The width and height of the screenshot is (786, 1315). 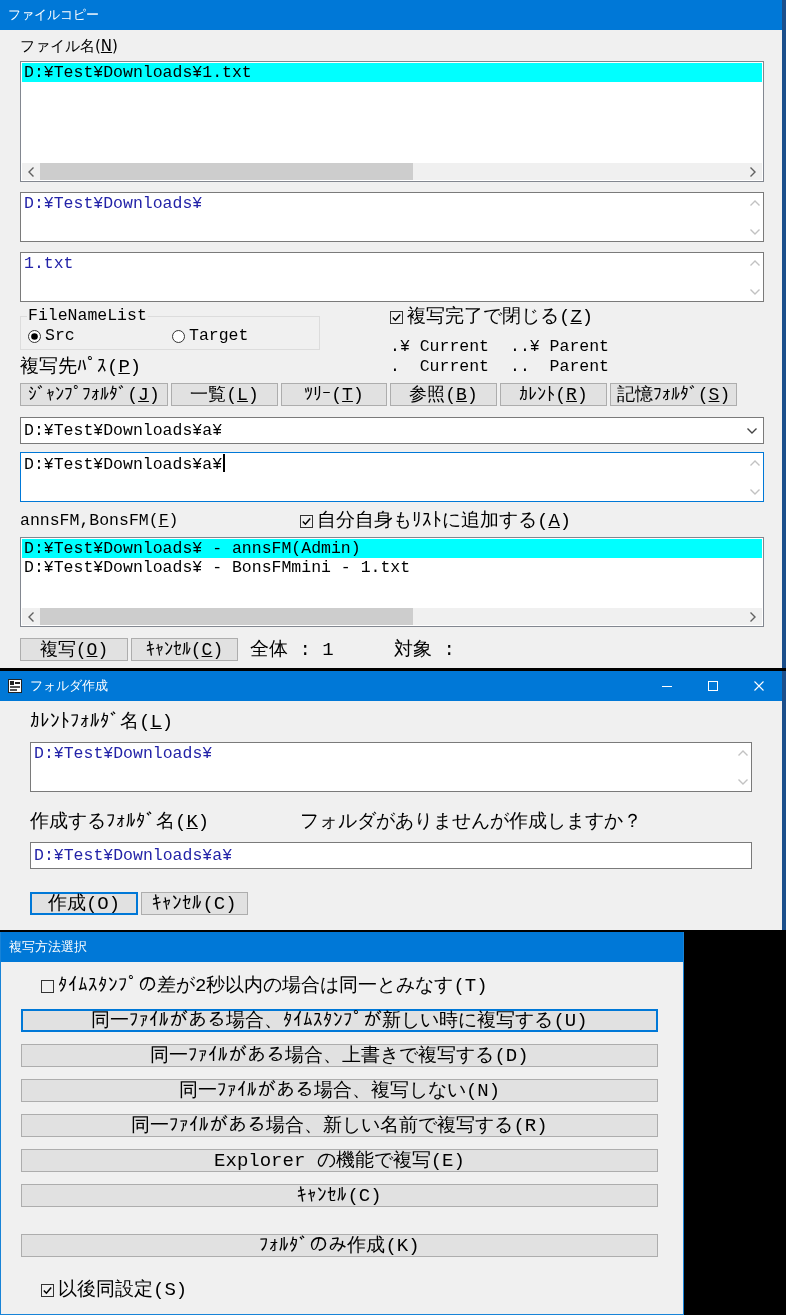 I want to click on text-cursor-icon, so click(x=224, y=463).